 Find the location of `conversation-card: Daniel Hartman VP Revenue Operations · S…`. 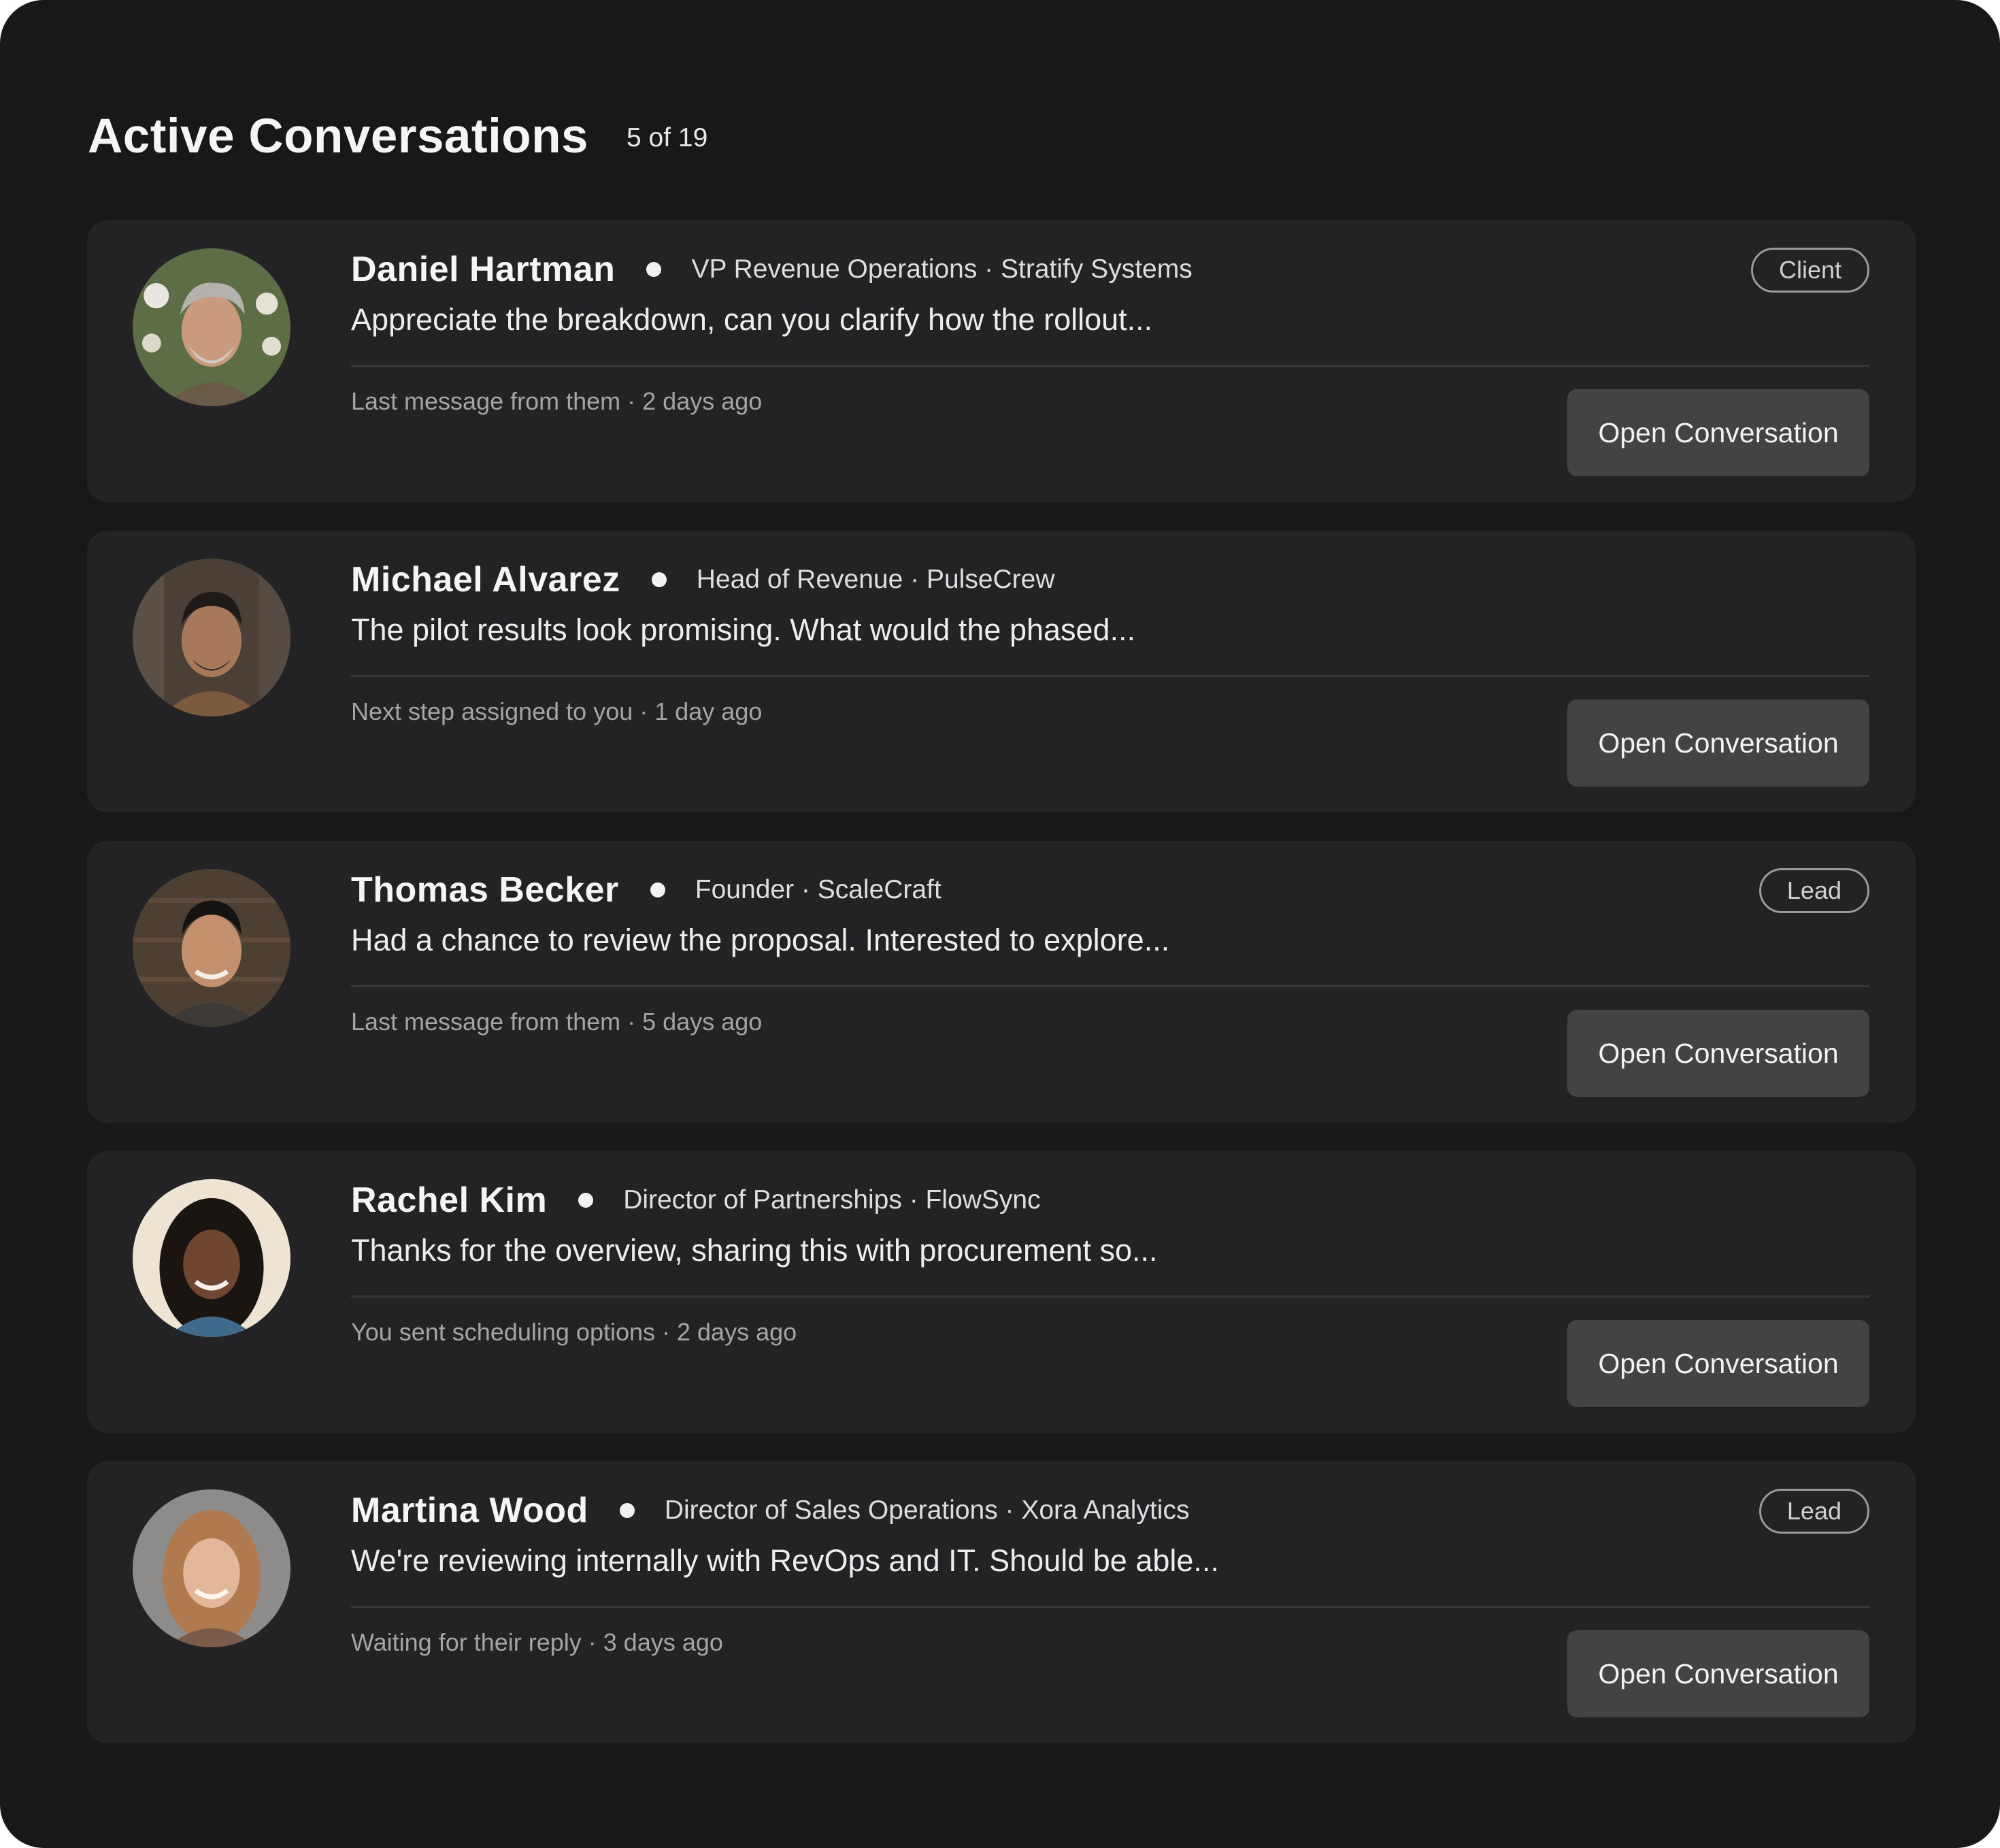

conversation-card: Daniel Hartman VP Revenue Operations · S… is located at coordinates (1001, 361).